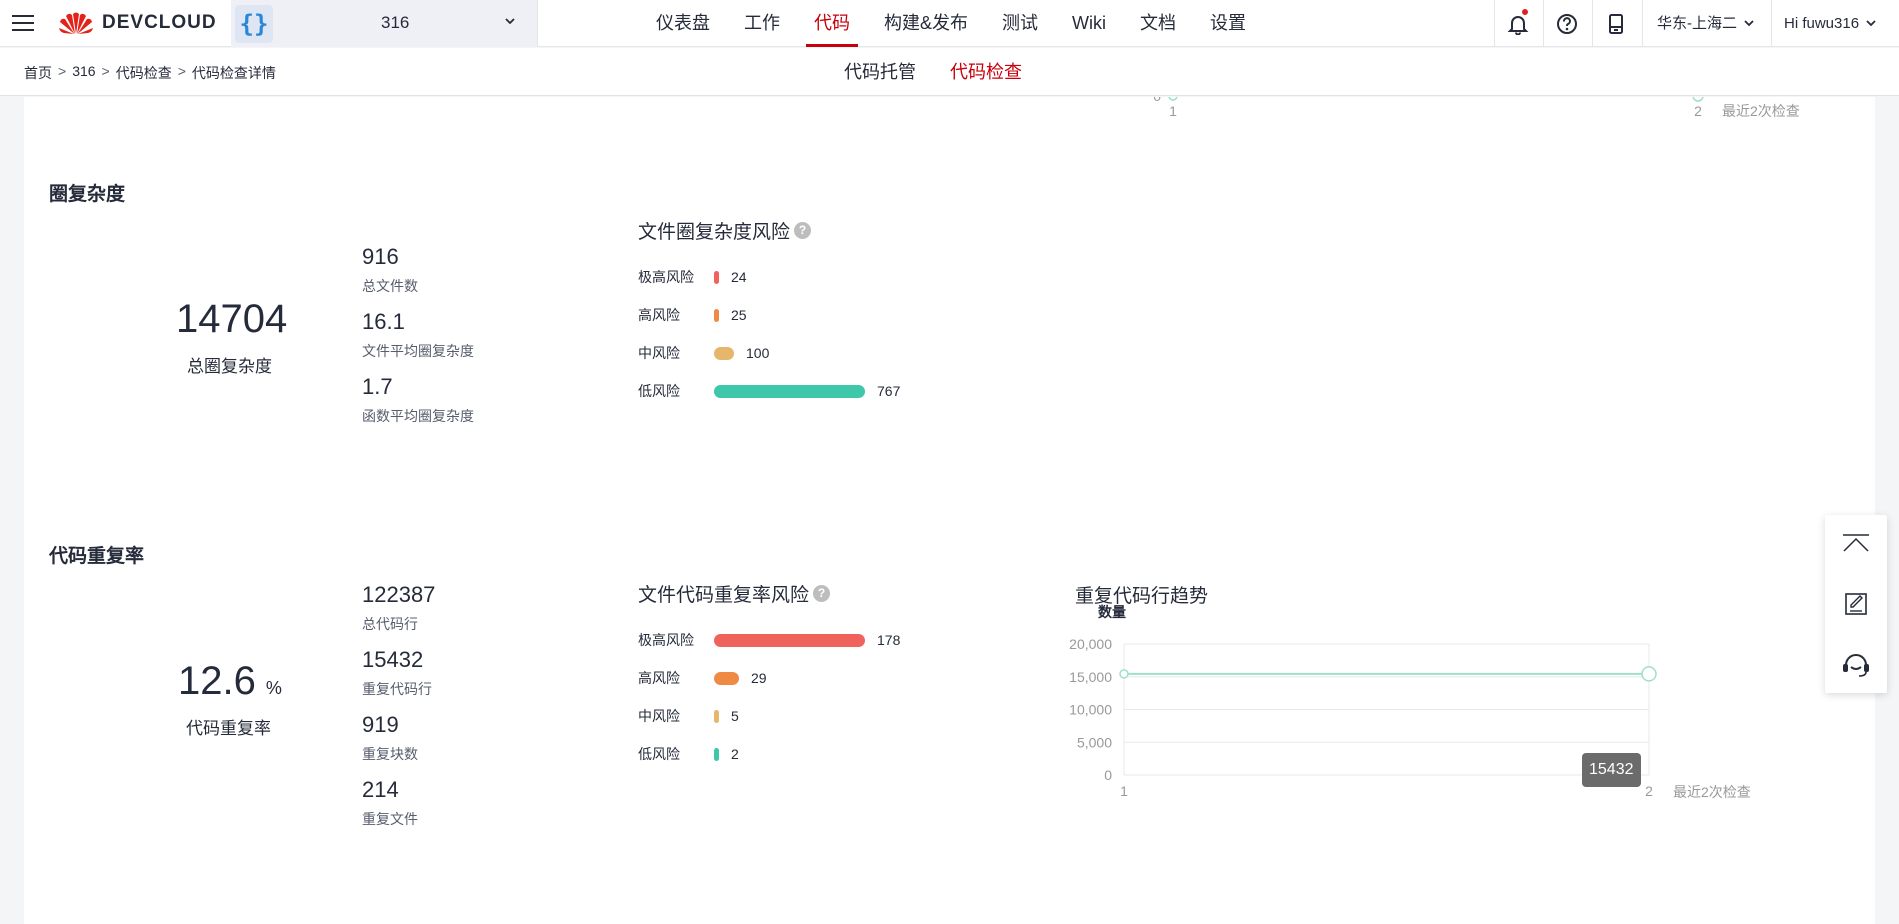 Image resolution: width=1899 pixels, height=924 pixels. Describe the element at coordinates (1698, 111) in the screenshot. I see `x-tick-label: 2` at that location.